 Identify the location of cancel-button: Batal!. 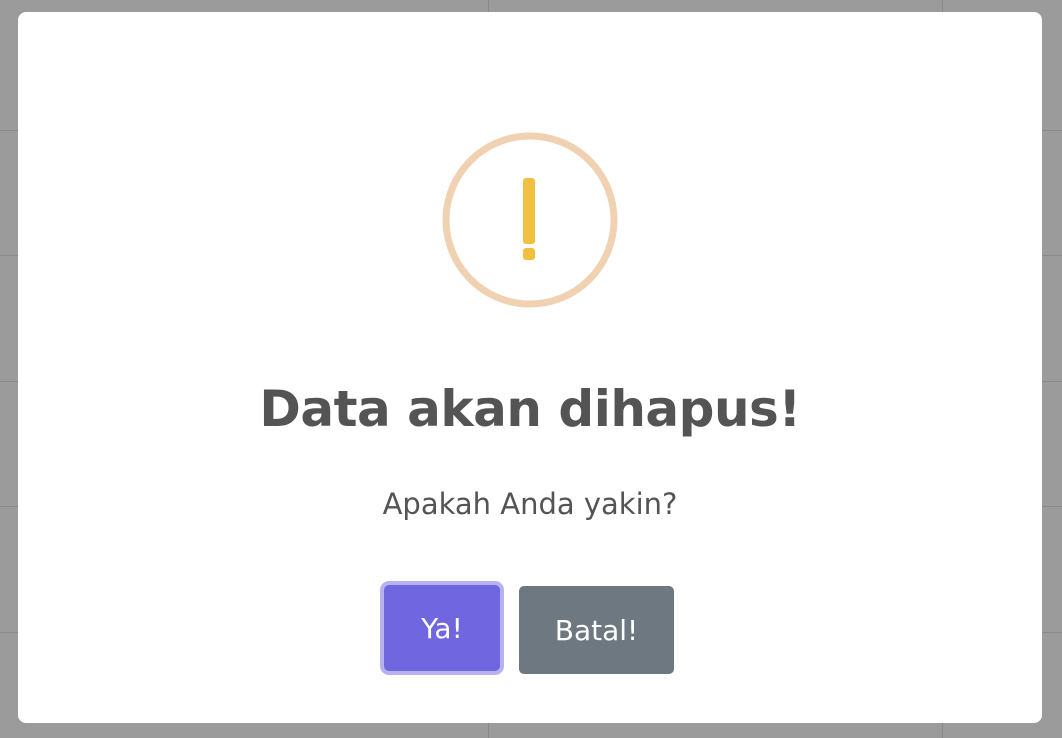
(596, 630).